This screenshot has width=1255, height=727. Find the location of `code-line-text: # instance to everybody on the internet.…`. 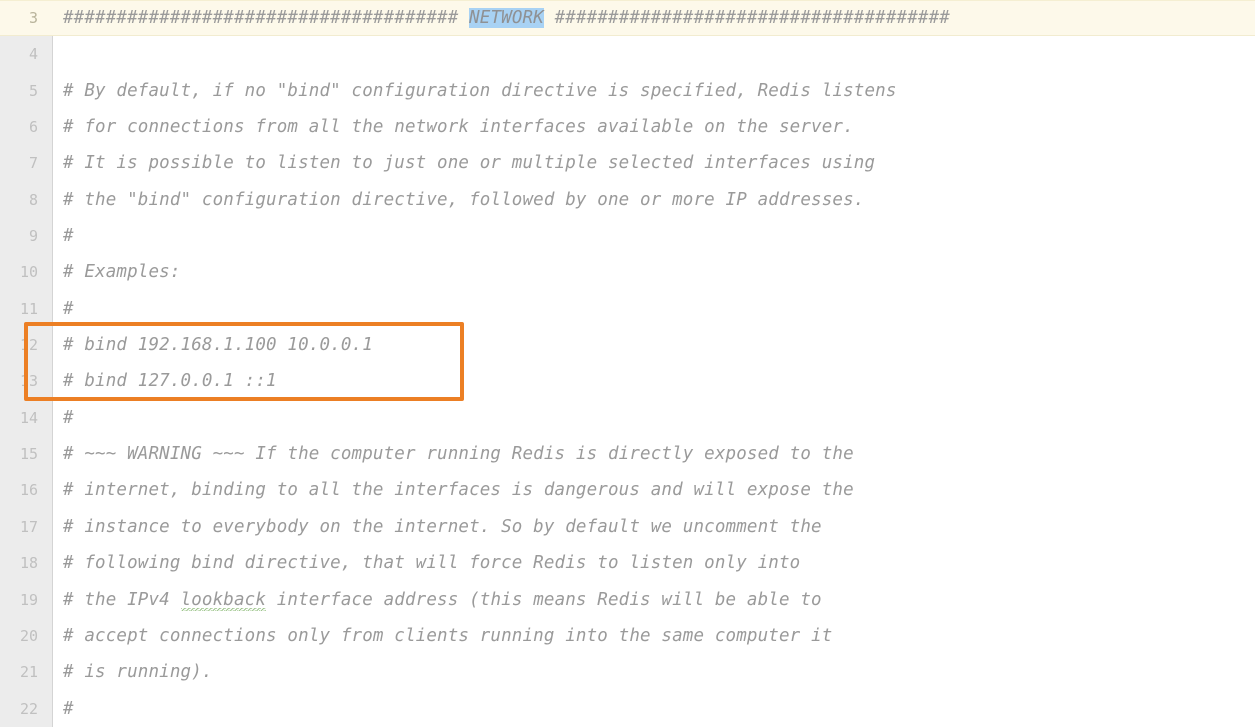

code-line-text: # instance to everybody on the internet.… is located at coordinates (442, 527).